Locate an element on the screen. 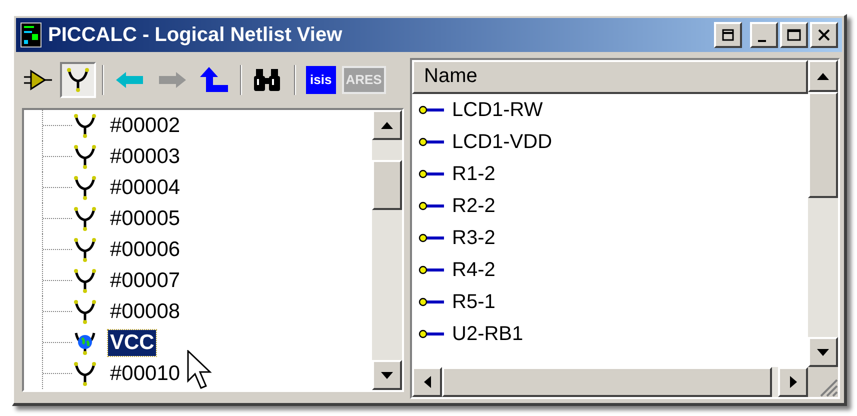 The image size is (857, 416). tree-item: #00008 is located at coordinates (145, 311).